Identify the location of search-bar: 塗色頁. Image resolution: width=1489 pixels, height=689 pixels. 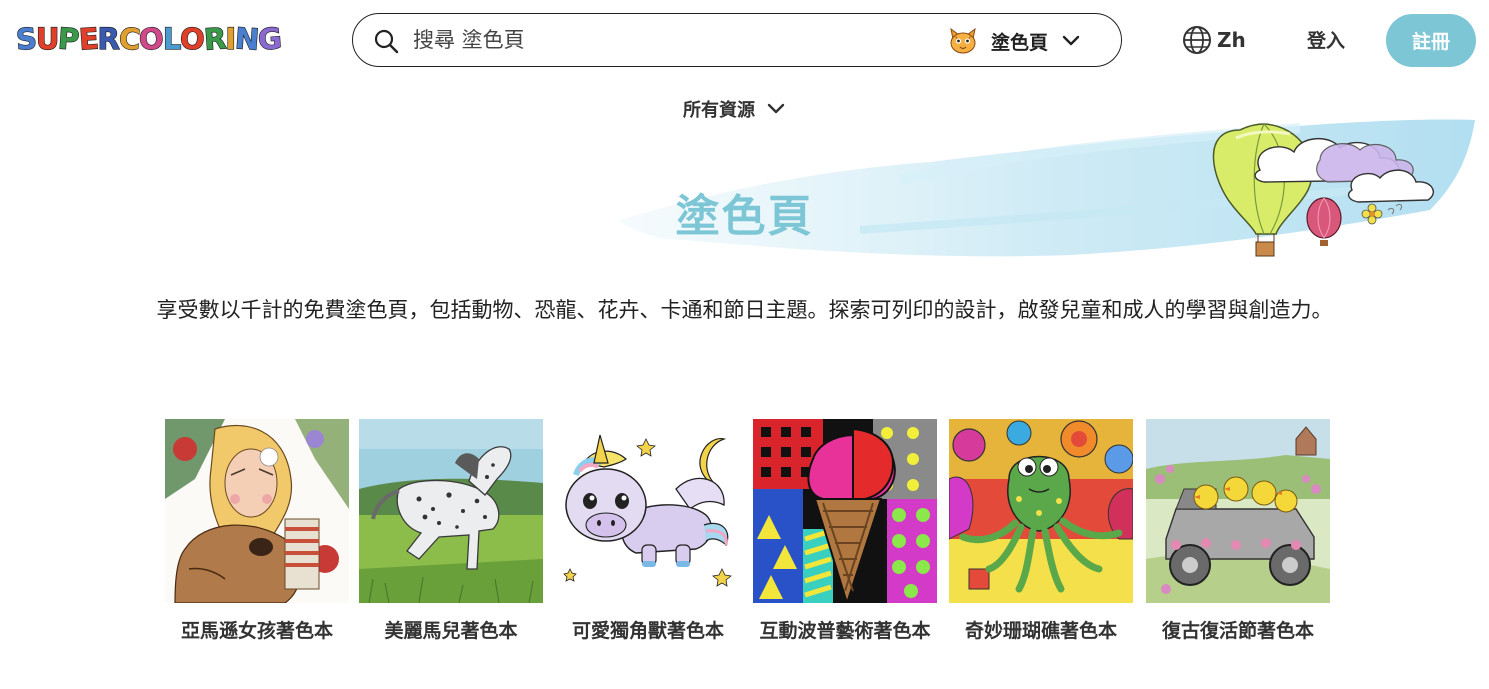
(737, 40).